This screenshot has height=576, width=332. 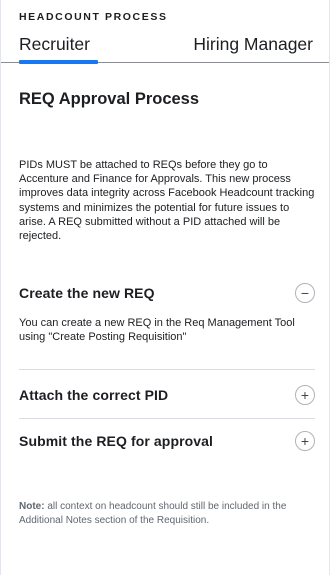 What do you see at coordinates (58, 62) in the screenshot?
I see `active-tab-indicator` at bounding box center [58, 62].